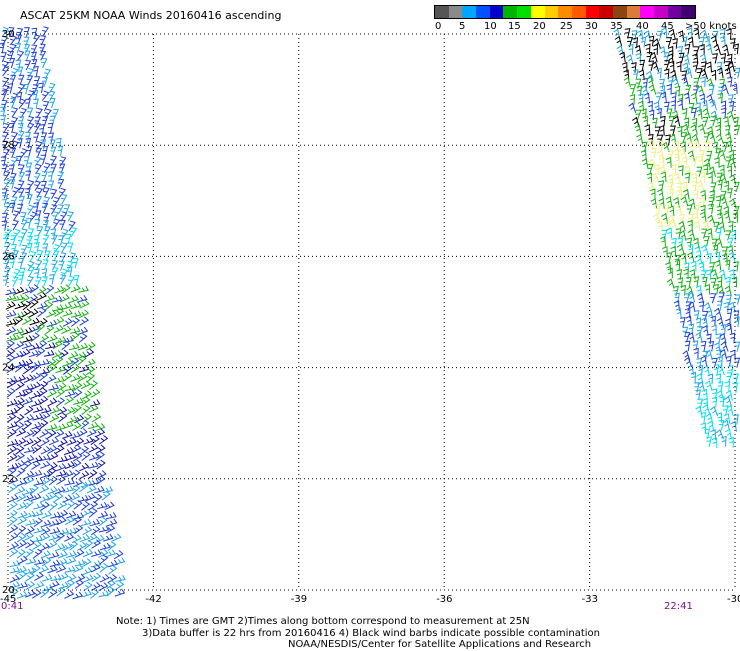  What do you see at coordinates (8, 145) in the screenshot?
I see `y-tick-label: 28` at bounding box center [8, 145].